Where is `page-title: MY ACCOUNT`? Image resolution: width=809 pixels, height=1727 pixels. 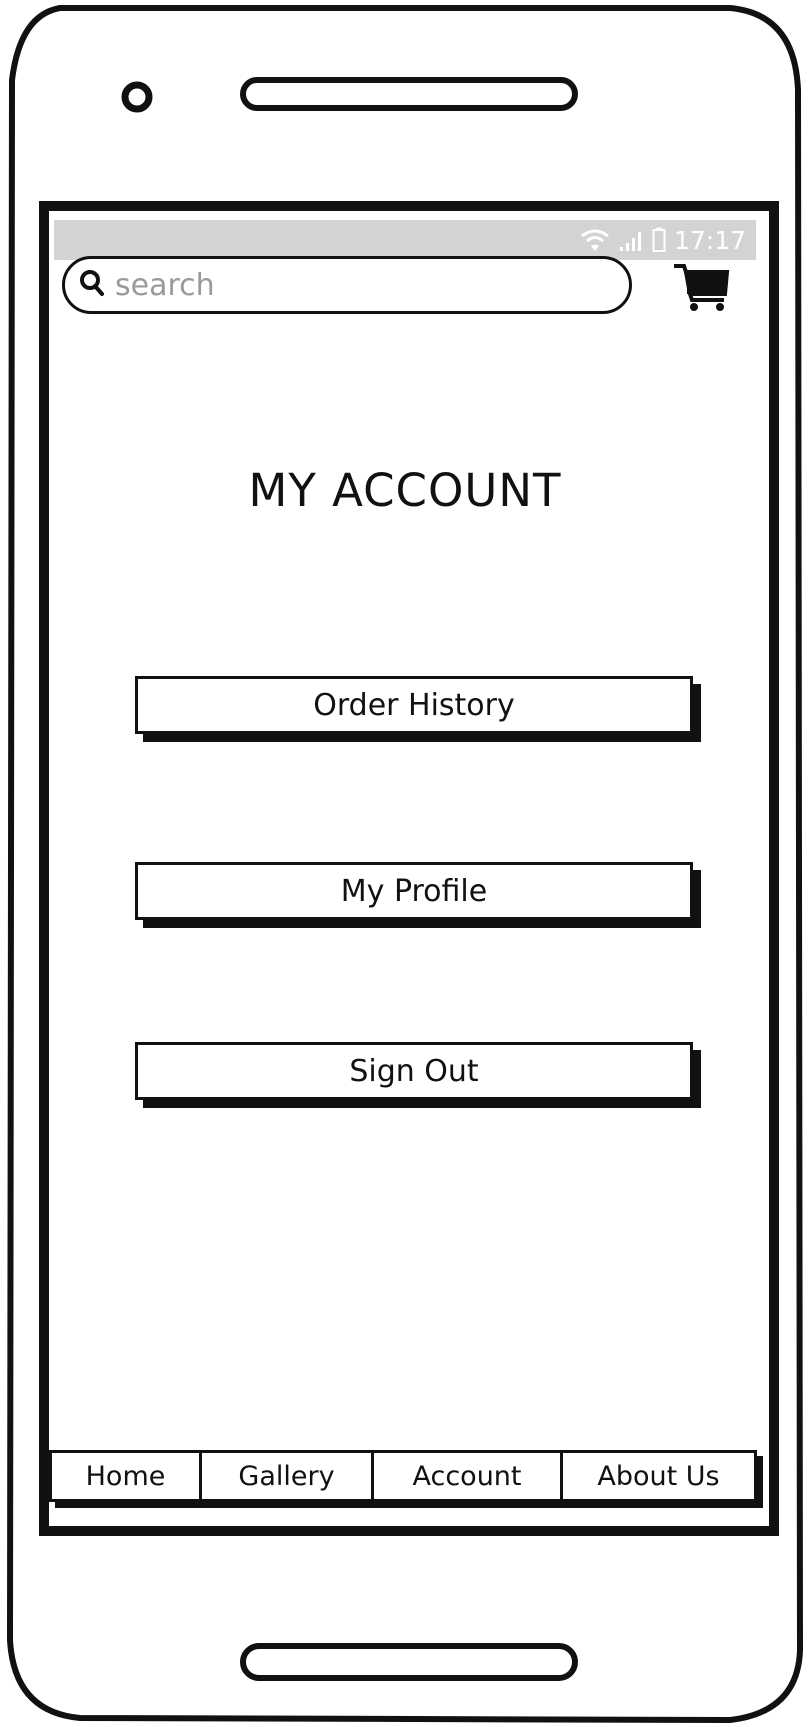 page-title: MY ACCOUNT is located at coordinates (405, 490).